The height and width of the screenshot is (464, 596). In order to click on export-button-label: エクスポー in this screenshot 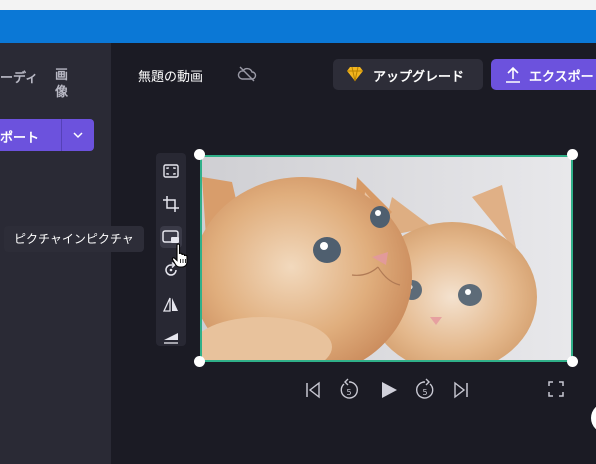, I will do `click(561, 77)`.